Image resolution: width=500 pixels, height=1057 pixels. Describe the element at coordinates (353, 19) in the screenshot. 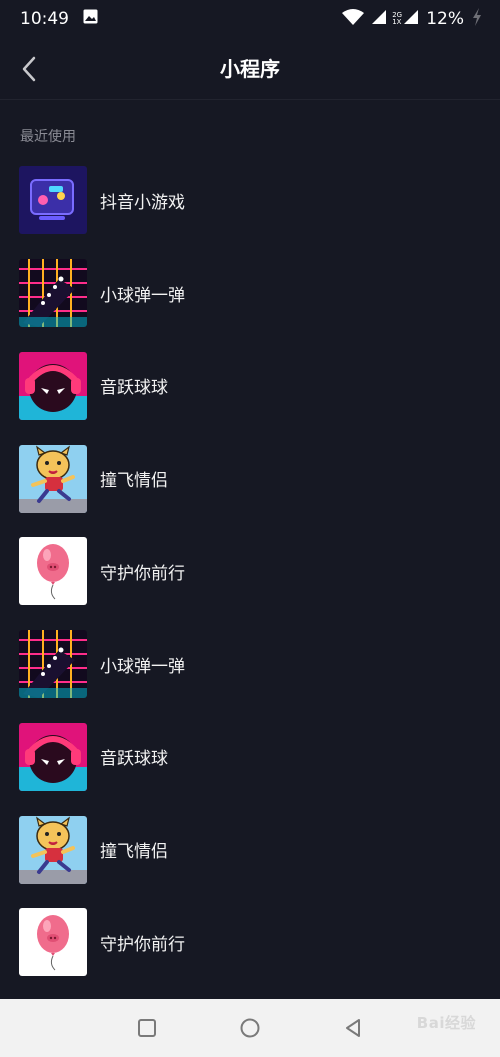

I see `wifi-icon` at that location.